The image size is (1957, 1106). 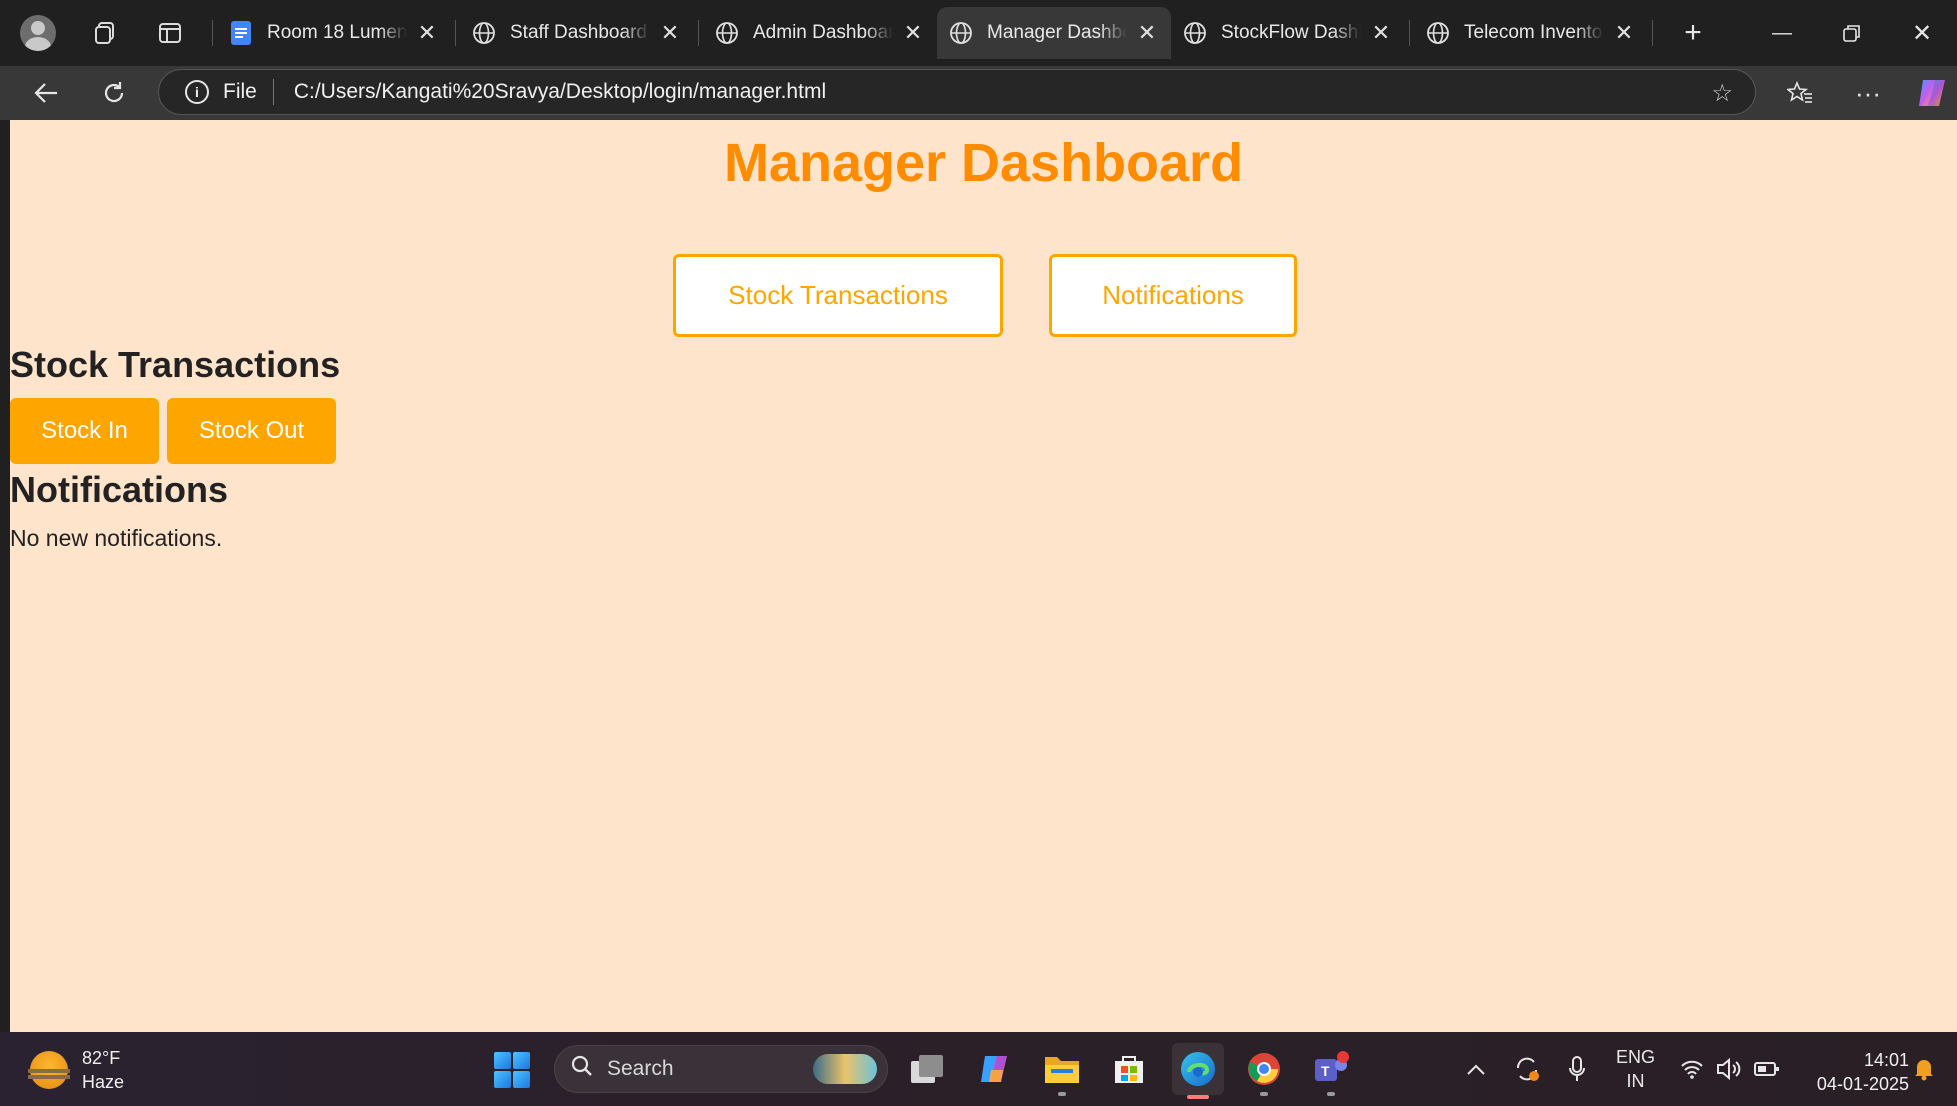 I want to click on notifications-heading: Notifications, so click(x=119, y=489).